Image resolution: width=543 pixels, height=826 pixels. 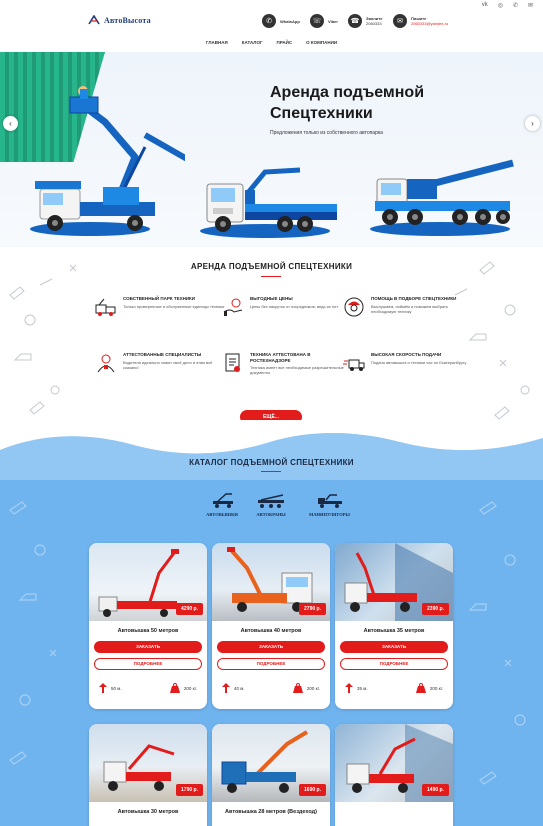 What do you see at coordinates (159, 298) in the screenshot?
I see `feature-title: СОБСТВЕННЫЙ ПАРК ТЕХНИКИ` at bounding box center [159, 298].